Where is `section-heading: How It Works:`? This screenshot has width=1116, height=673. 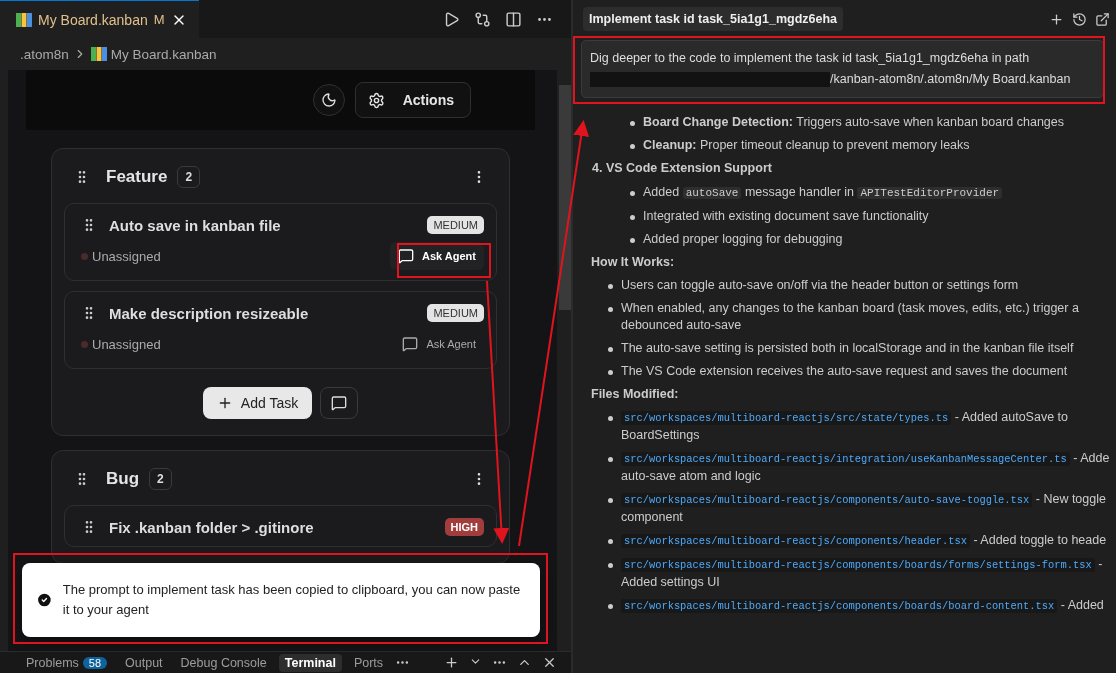
section-heading: How It Works: is located at coordinates (633, 262).